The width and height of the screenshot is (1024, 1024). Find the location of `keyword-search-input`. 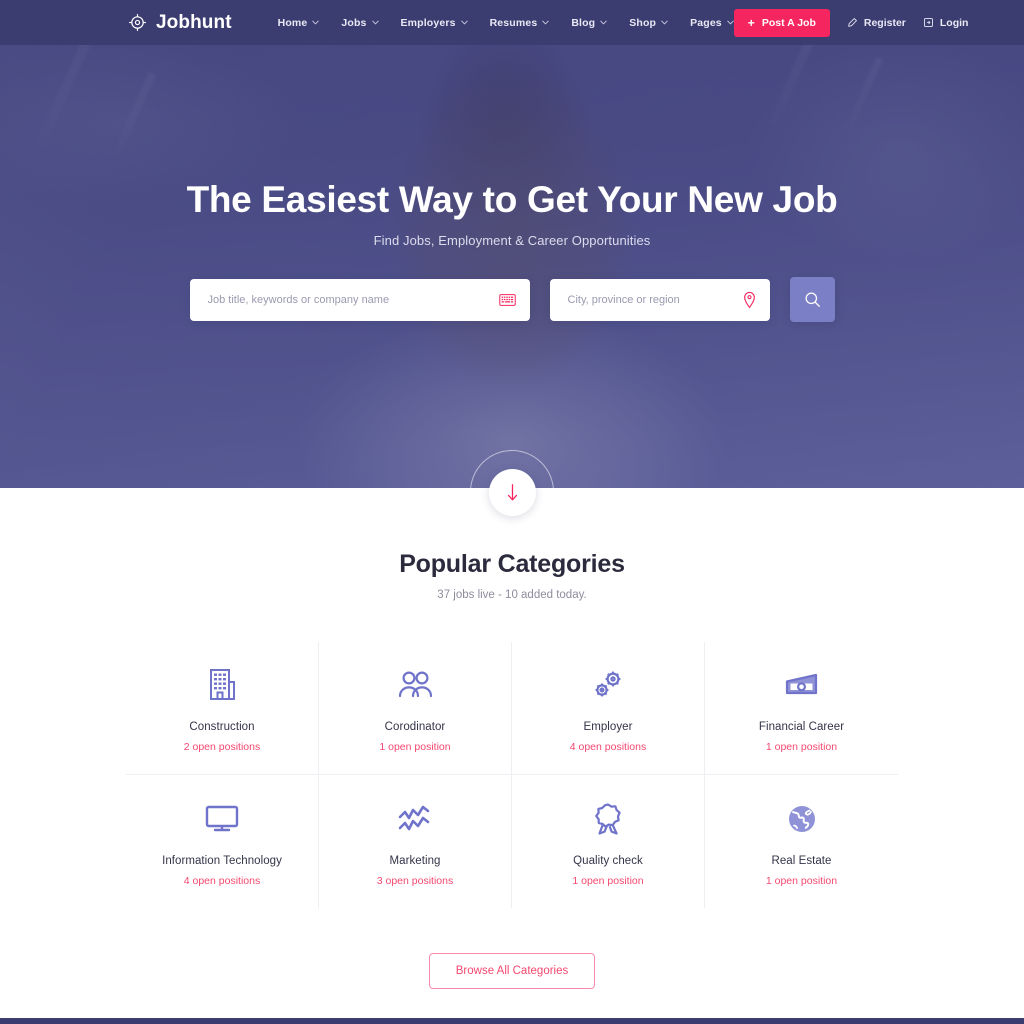

keyword-search-input is located at coordinates (359, 299).